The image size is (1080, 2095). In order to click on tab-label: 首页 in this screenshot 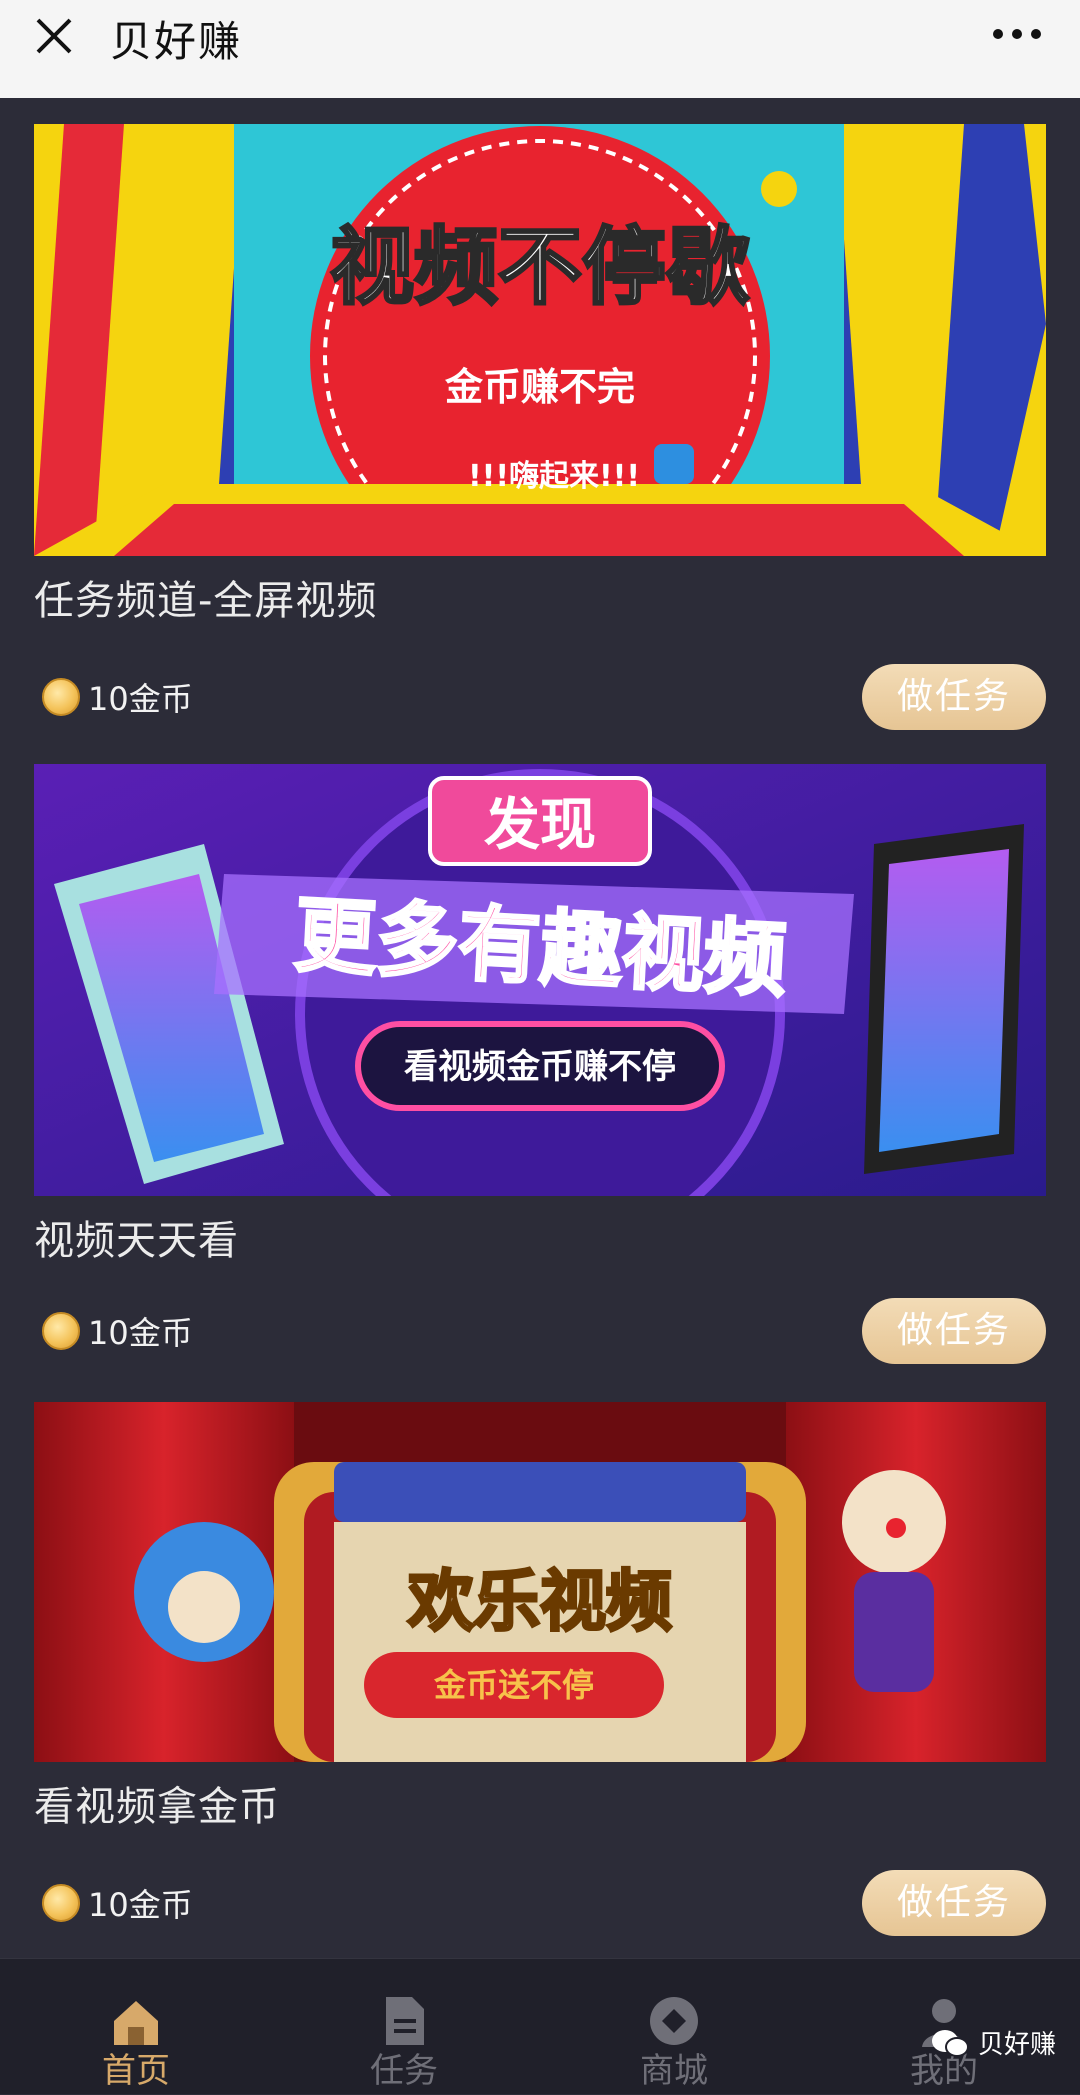, I will do `click(136, 2071)`.